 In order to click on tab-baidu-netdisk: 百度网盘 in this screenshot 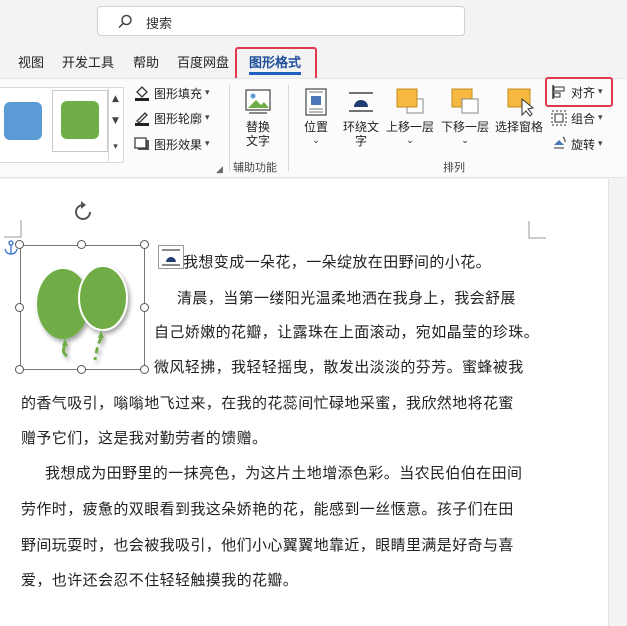, I will do `click(203, 61)`.